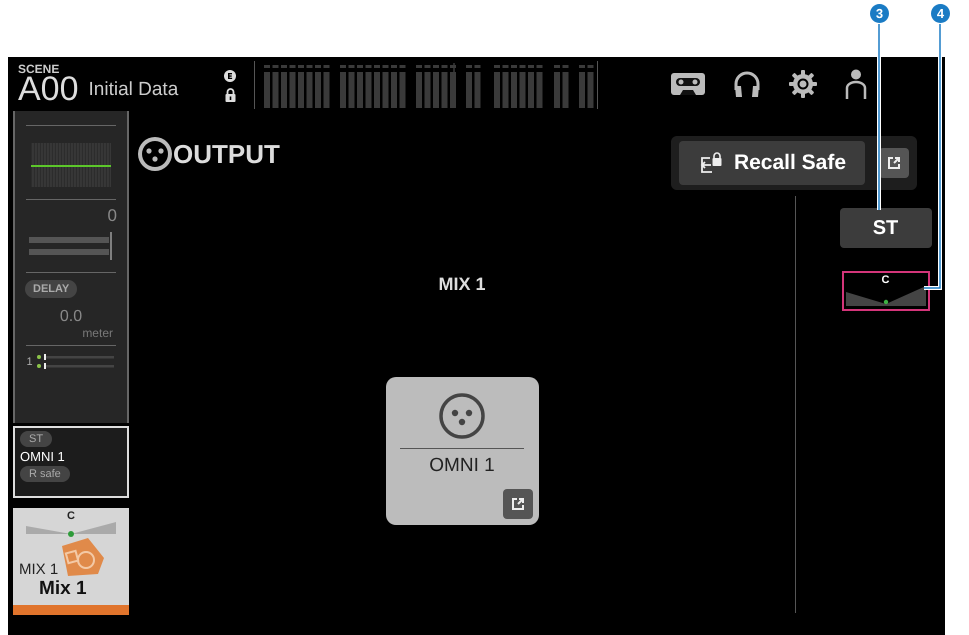 The width and height of the screenshot is (969, 635). Describe the element at coordinates (71, 165) in the screenshot. I see `eq-graph` at that location.